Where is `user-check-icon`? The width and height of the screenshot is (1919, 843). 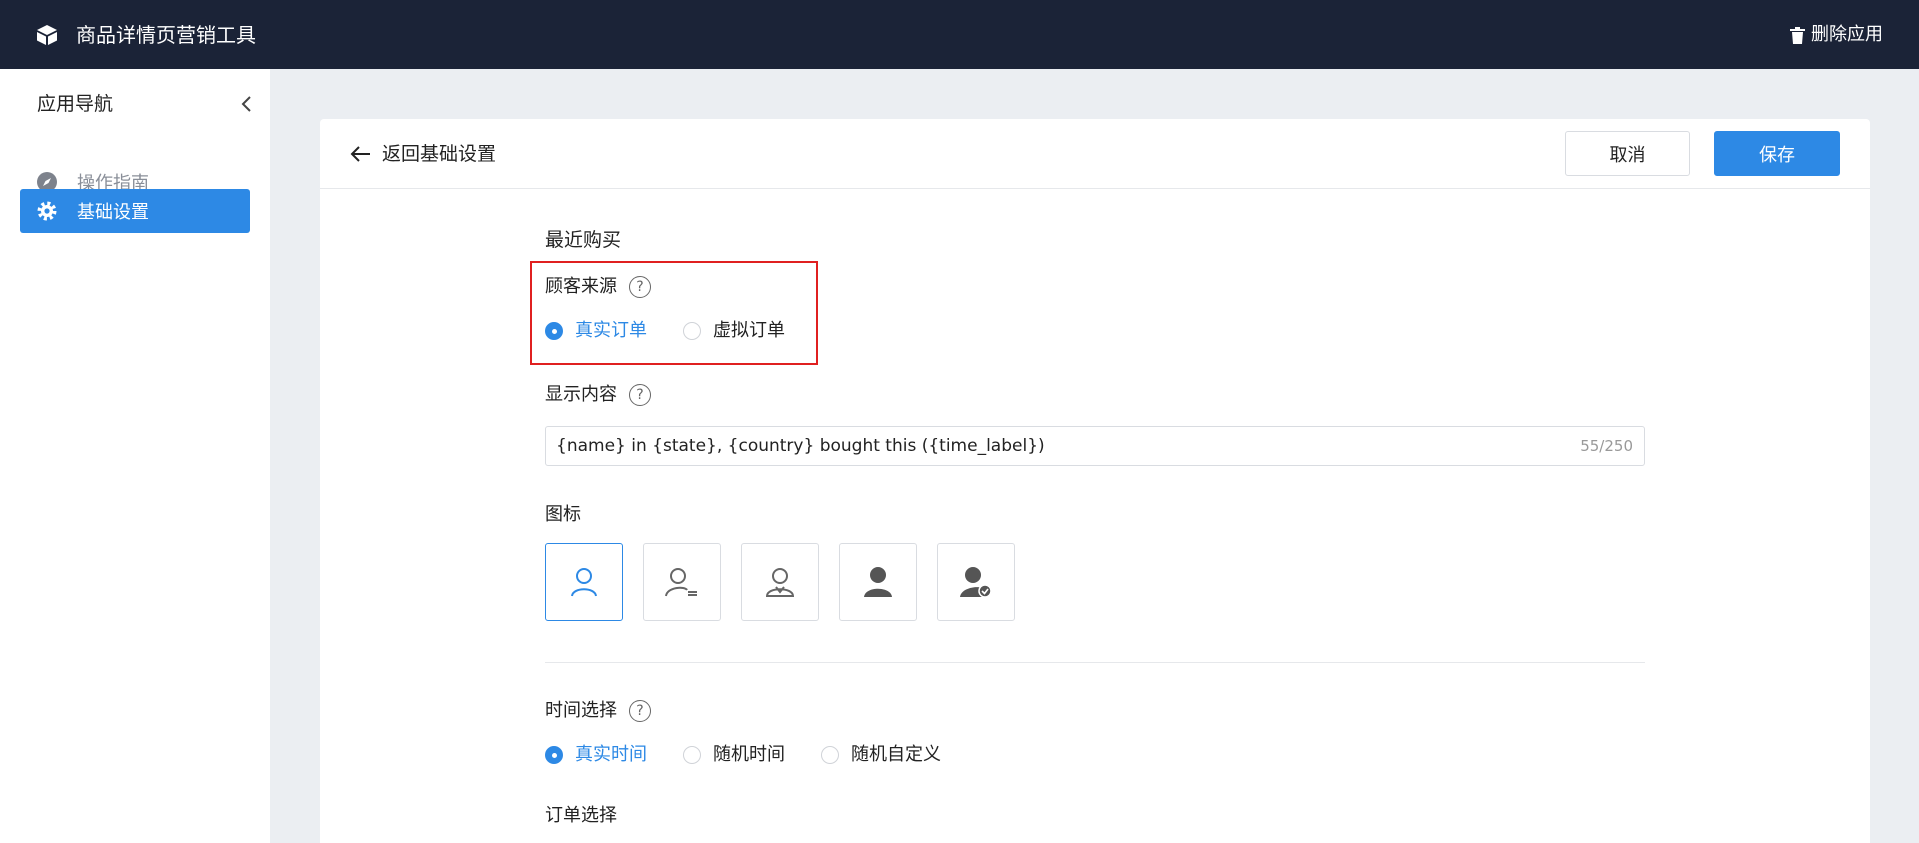 user-check-icon is located at coordinates (976, 582).